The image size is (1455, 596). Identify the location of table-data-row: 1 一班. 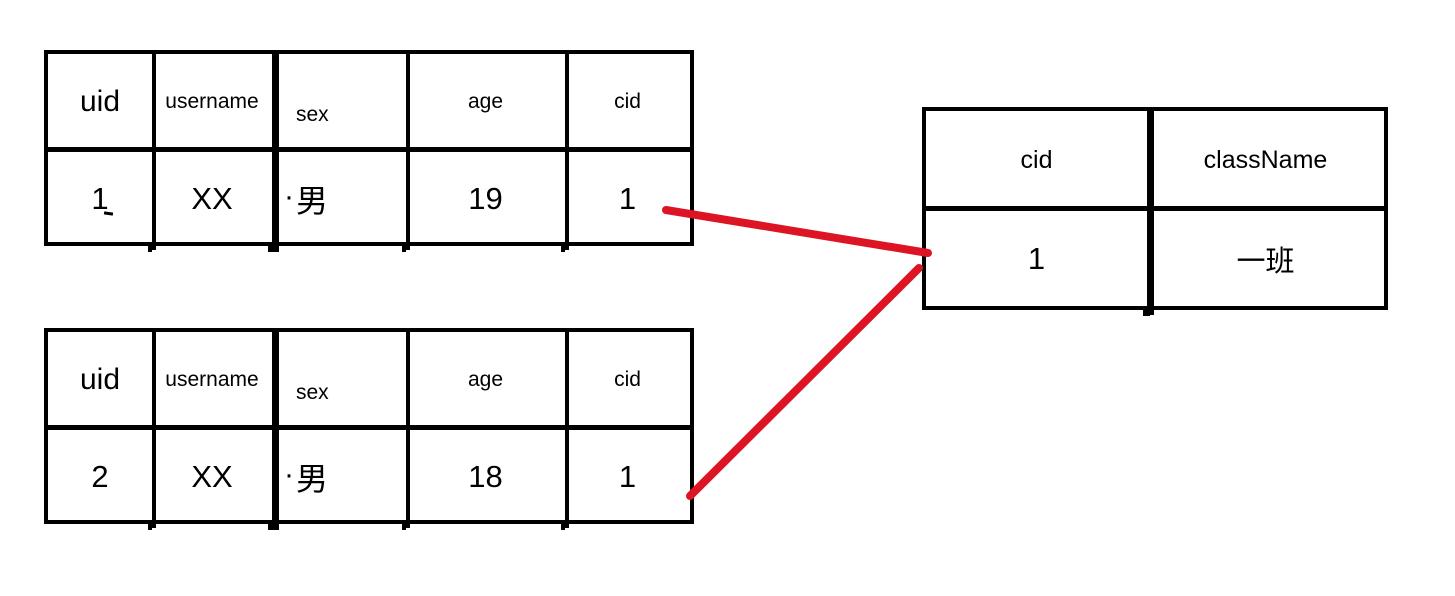
(1155, 258).